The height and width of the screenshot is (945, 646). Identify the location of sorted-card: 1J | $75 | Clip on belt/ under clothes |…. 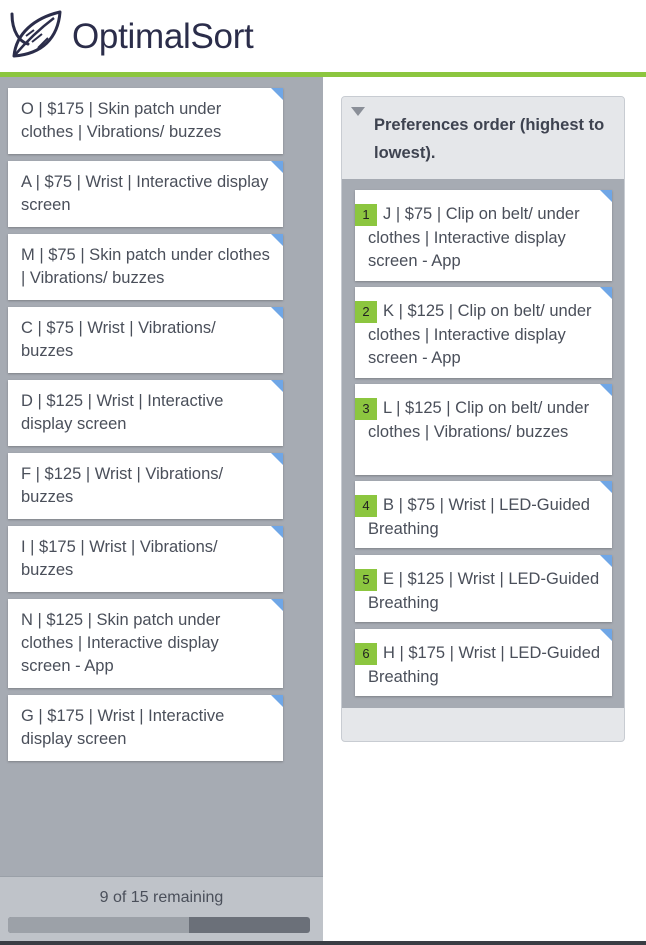
(483, 235).